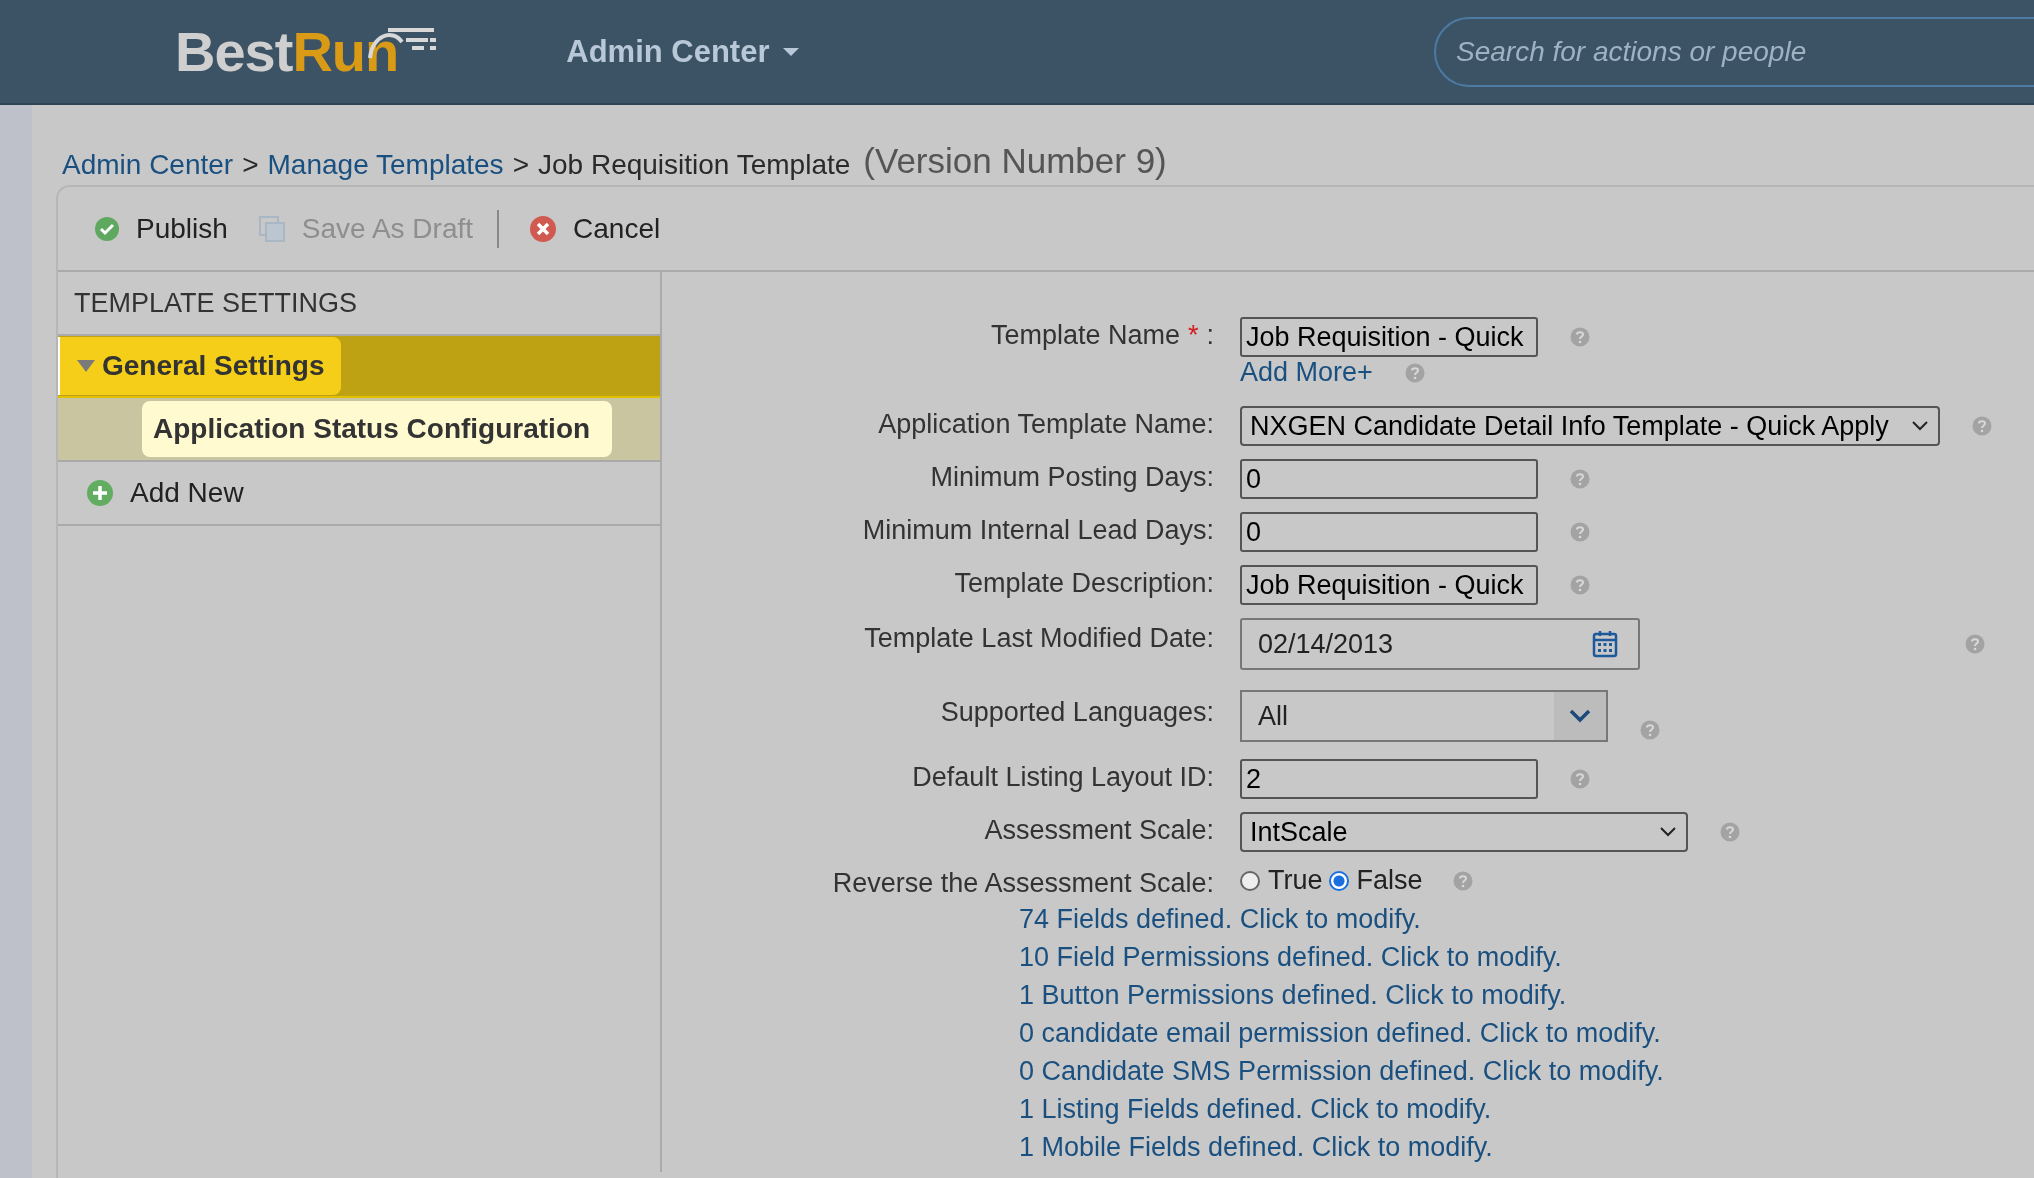  I want to click on field-label: Template Name, so click(1085, 335).